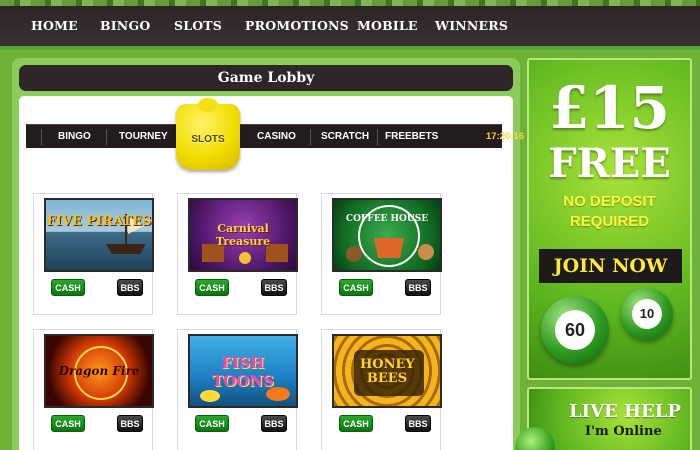 This screenshot has height=450, width=700. What do you see at coordinates (625, 411) in the screenshot?
I see `live-help-title: LIVE HELP` at bounding box center [625, 411].